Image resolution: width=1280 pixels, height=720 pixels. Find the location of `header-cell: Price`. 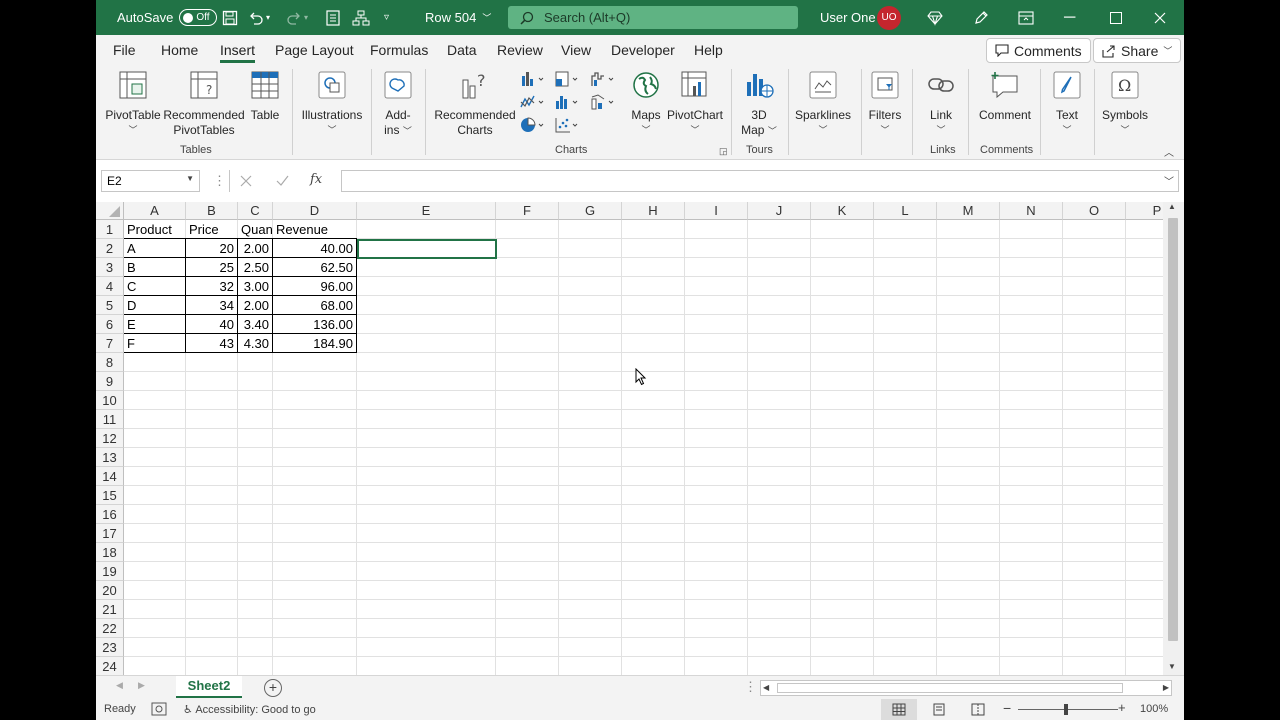

header-cell: Price is located at coordinates (212, 229).